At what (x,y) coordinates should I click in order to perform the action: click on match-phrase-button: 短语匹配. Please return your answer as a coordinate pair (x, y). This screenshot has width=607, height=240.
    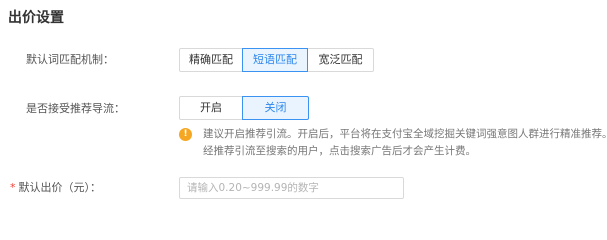
    Looking at the image, I should click on (275, 60).